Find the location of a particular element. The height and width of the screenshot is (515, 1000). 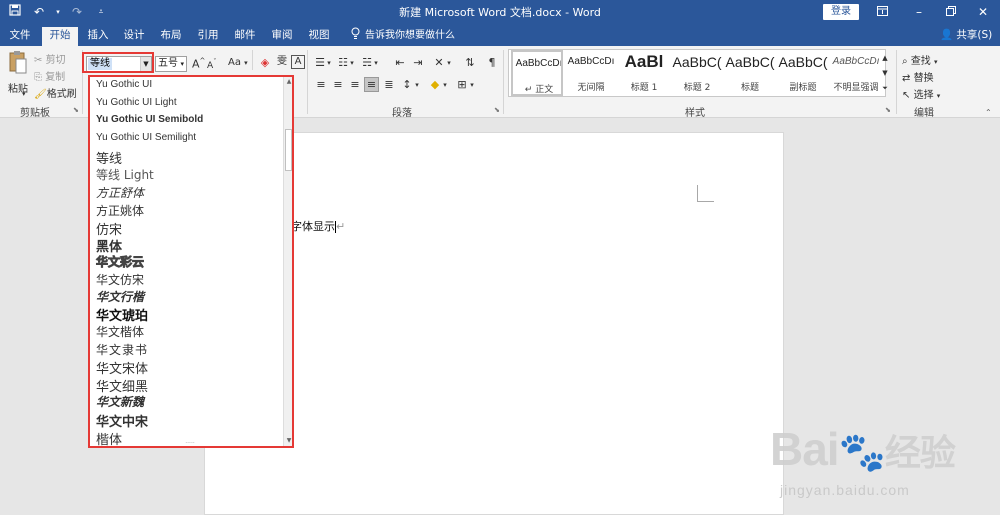

multilevel-list-icon: ☵ is located at coordinates (367, 63).